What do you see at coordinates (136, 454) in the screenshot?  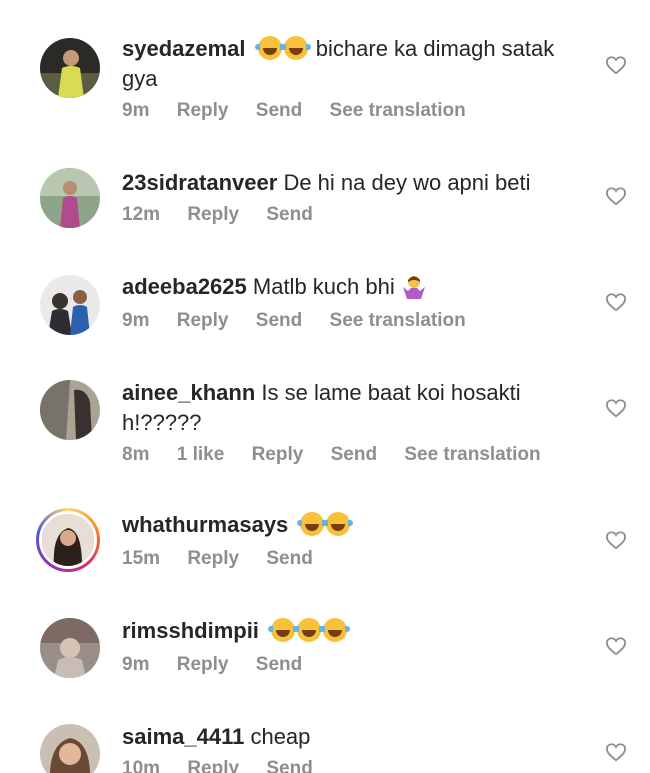 I see `comment-time: 8m` at bounding box center [136, 454].